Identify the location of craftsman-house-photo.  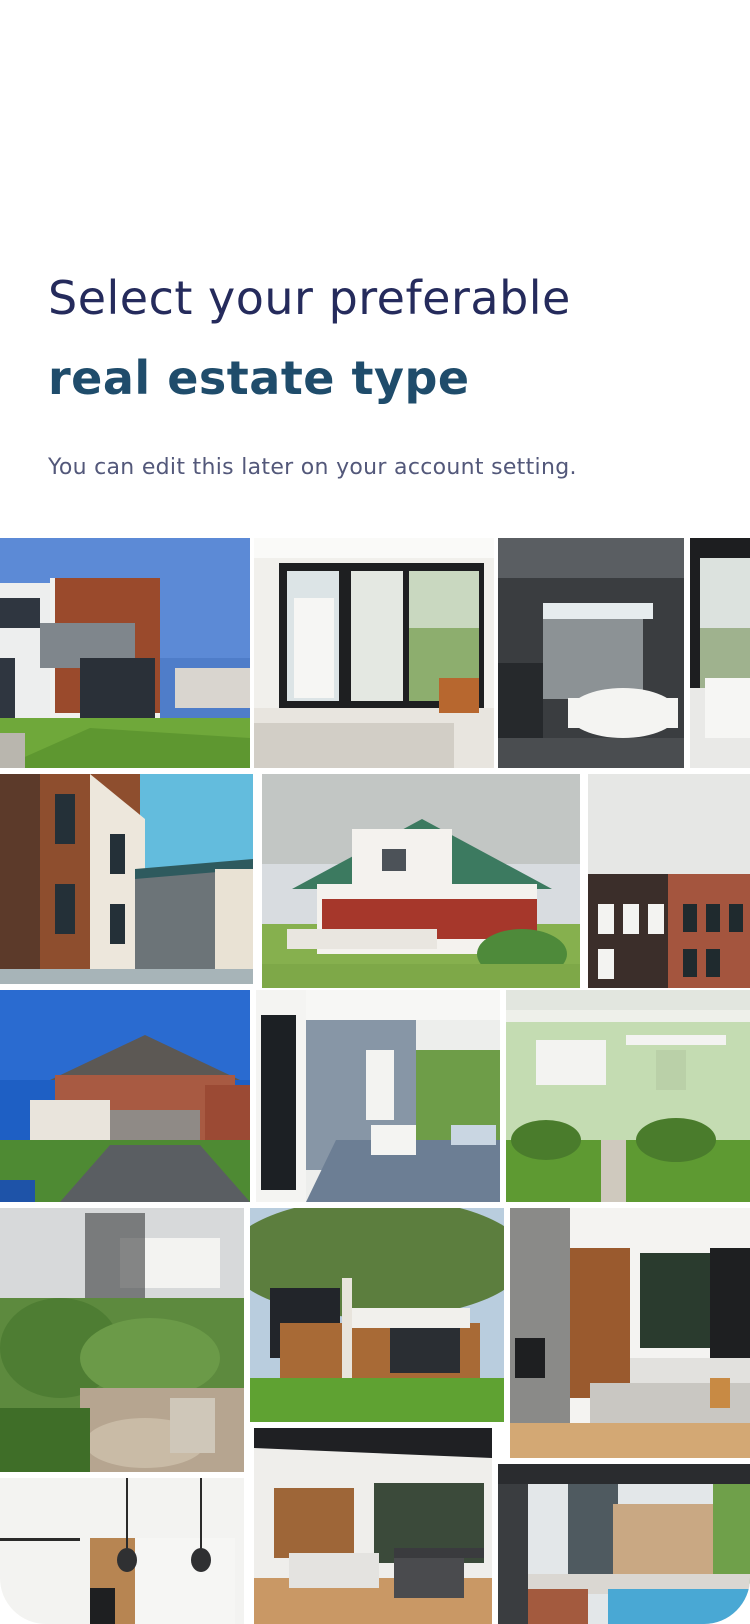
(421, 881).